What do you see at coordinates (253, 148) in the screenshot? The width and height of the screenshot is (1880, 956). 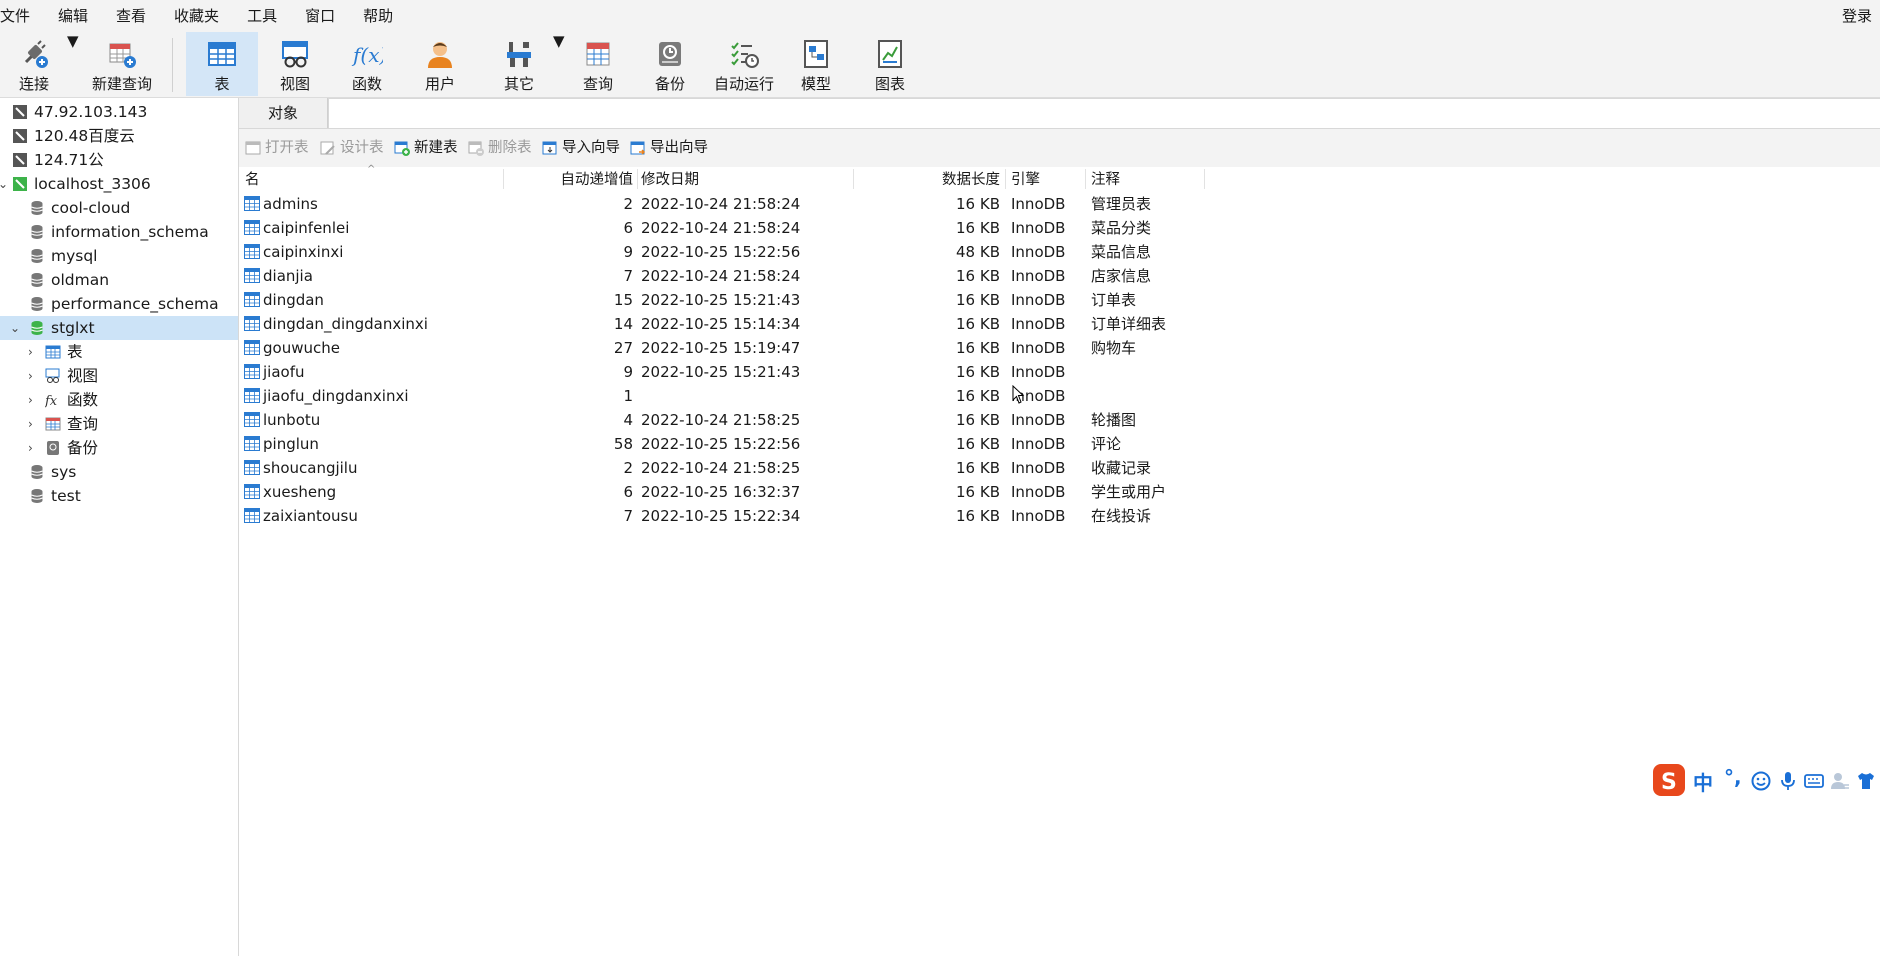 I see `open-table-icon` at bounding box center [253, 148].